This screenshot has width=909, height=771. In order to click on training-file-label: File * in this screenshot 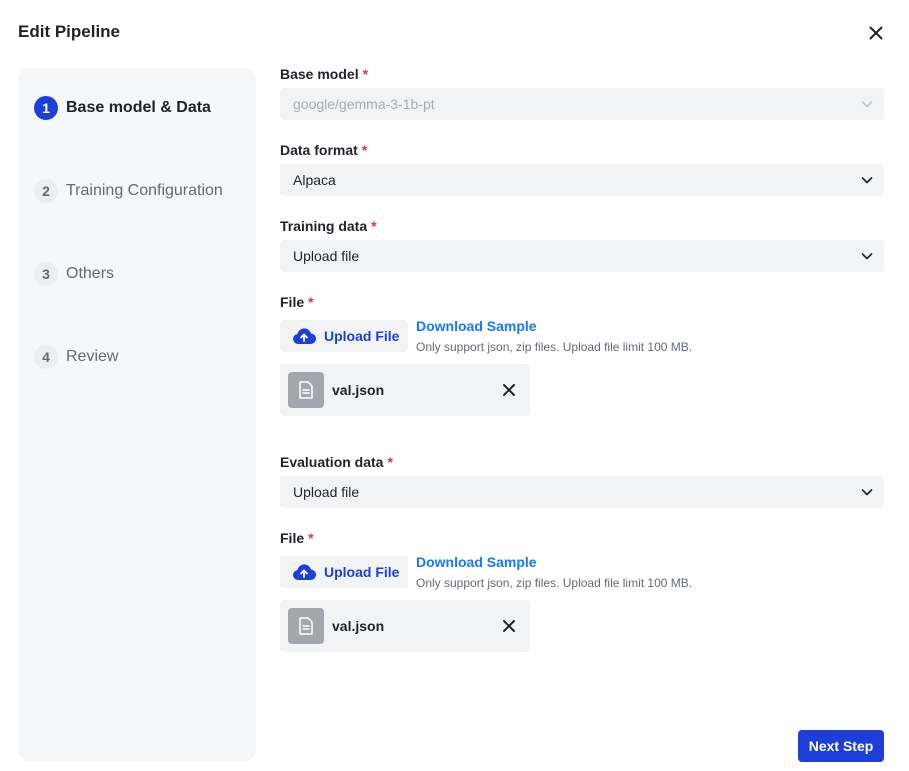, I will do `click(297, 302)`.